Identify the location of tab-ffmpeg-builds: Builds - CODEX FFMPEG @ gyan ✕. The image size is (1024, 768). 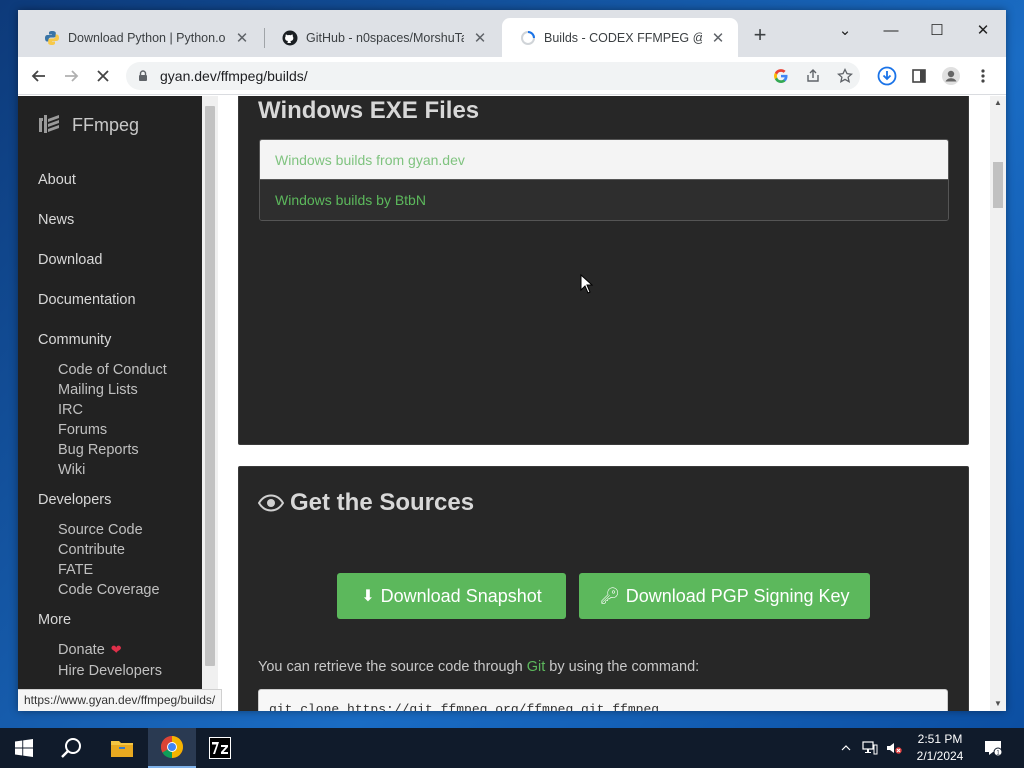
(620, 37).